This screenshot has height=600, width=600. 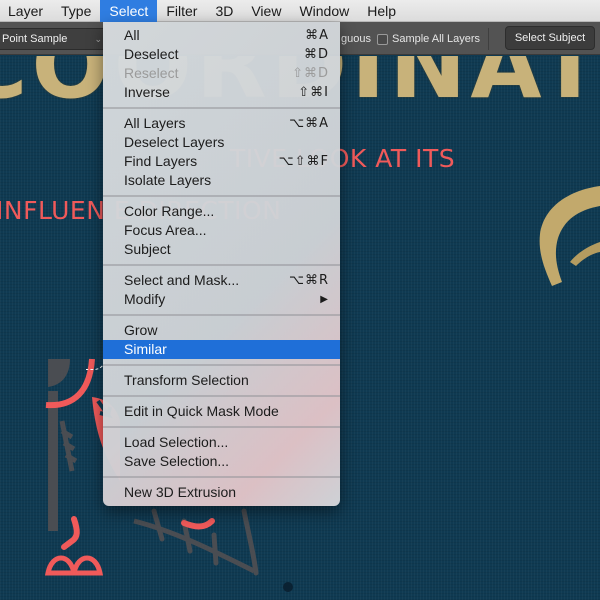 What do you see at coordinates (221, 299) in the screenshot?
I see `menu-item-modify: Modify ▶` at bounding box center [221, 299].